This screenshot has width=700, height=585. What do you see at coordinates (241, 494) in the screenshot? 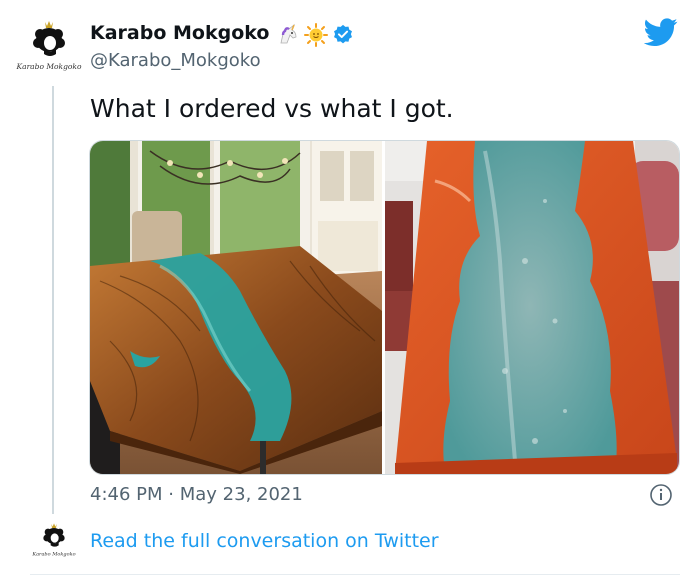
I see `tweet-date: May 23, 2021` at bounding box center [241, 494].